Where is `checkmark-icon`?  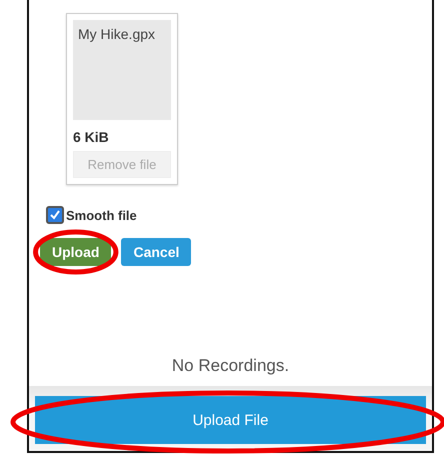
checkmark-icon is located at coordinates (55, 215).